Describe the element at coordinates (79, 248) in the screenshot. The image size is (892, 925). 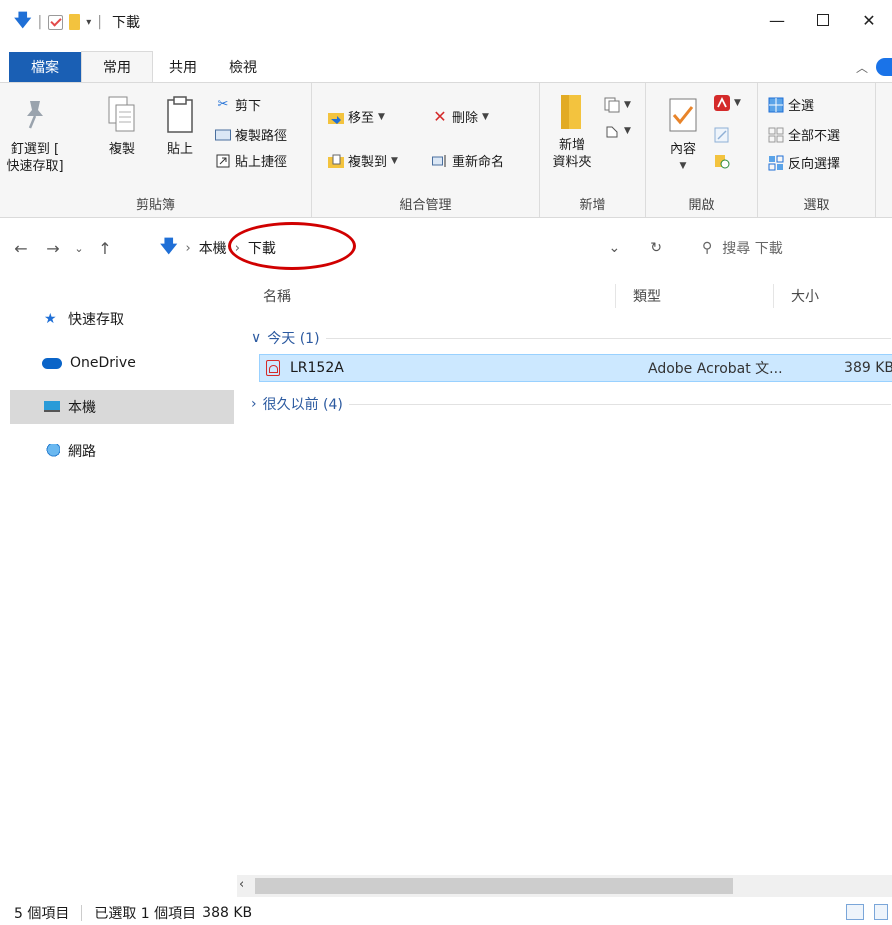
I see `recent-locations-chevron-icon: ⌄` at that location.